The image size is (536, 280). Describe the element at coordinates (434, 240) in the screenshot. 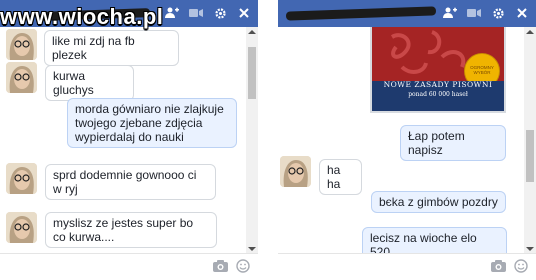

I see `my-message-bubble: lecisz na wioche elo 520` at that location.